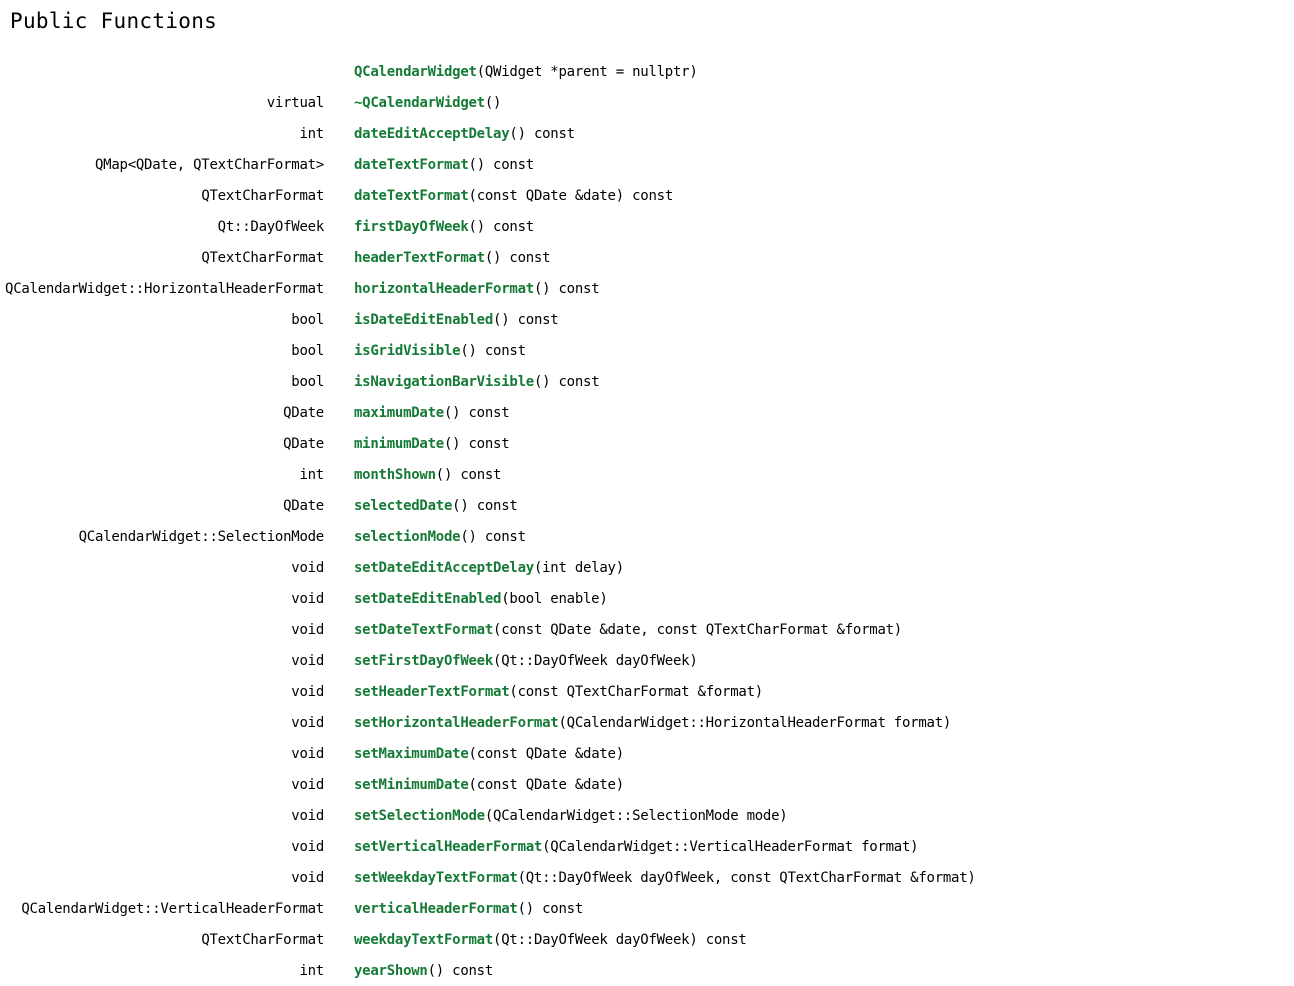 The width and height of the screenshot is (1294, 986). I want to click on function-name-link: setVerticalHeaderFormat, so click(448, 847).